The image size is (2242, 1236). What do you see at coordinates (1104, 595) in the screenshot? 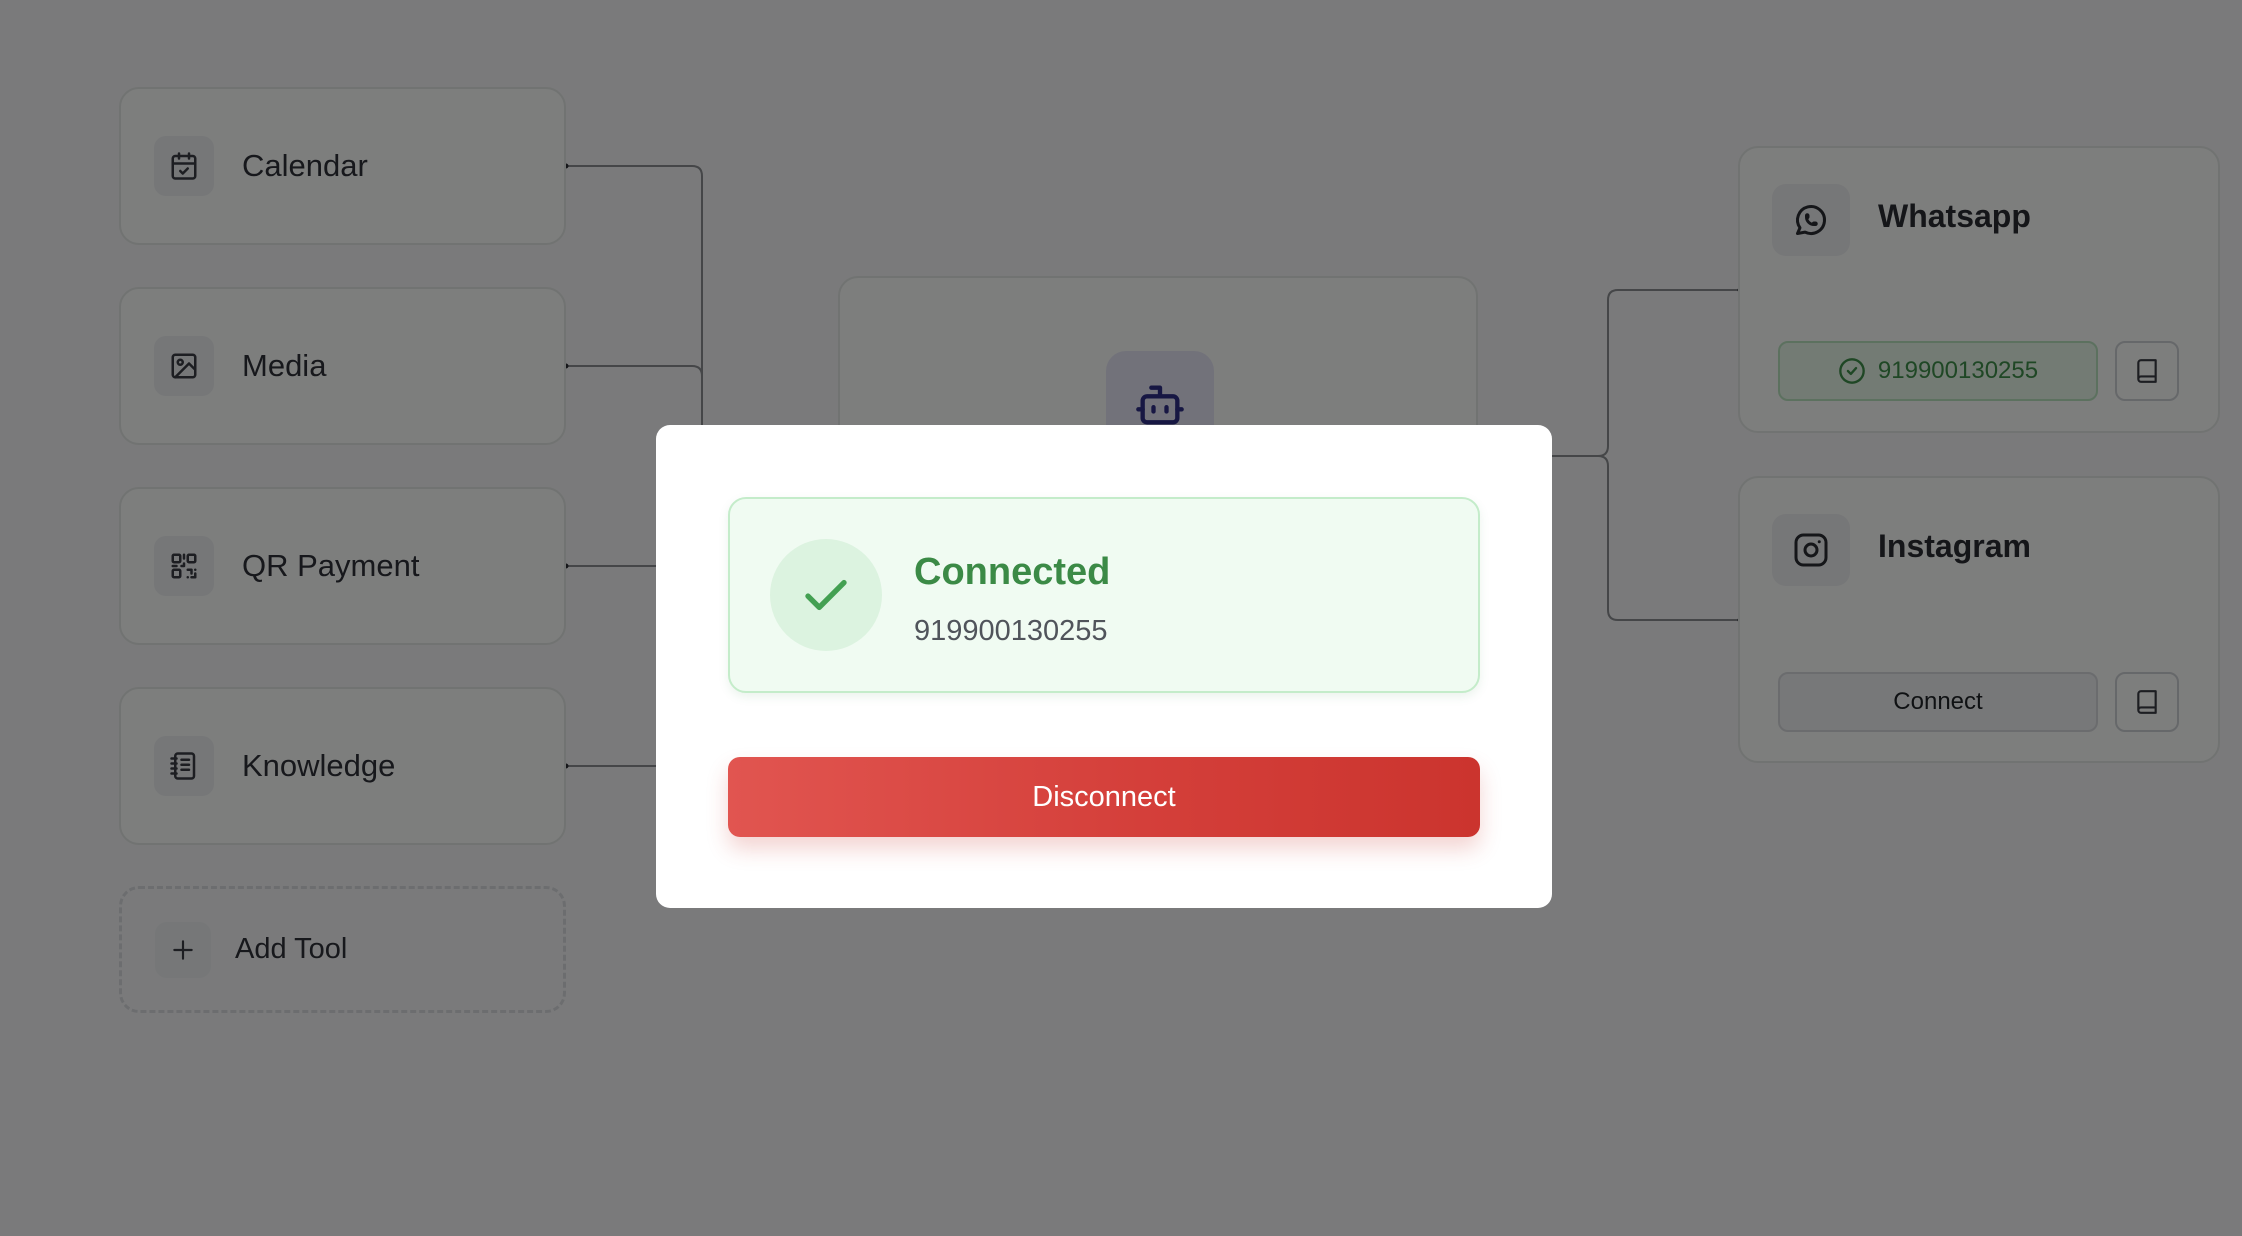
I see `connected-status-card: Connected 919900130255` at bounding box center [1104, 595].